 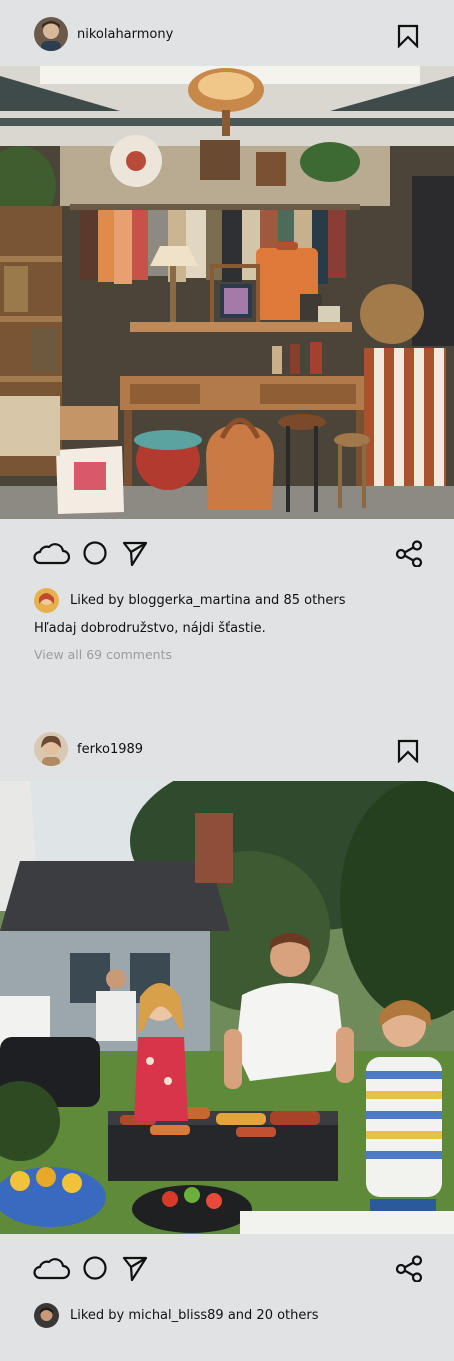 What do you see at coordinates (298, 600) in the screenshot?
I see `likes-suffix: and 85 others` at bounding box center [298, 600].